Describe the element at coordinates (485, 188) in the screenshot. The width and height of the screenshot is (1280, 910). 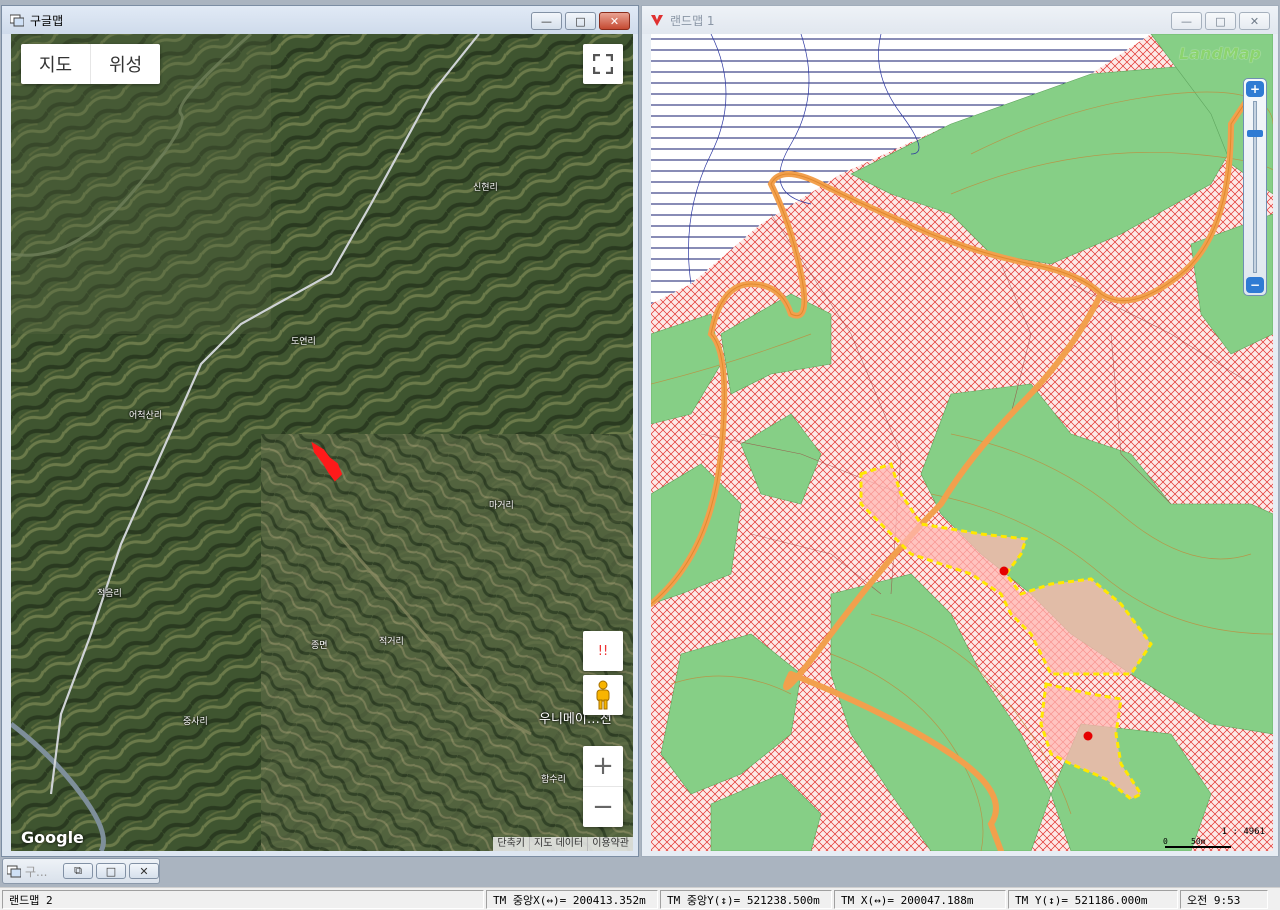
I see `place-label: 신현리` at that location.